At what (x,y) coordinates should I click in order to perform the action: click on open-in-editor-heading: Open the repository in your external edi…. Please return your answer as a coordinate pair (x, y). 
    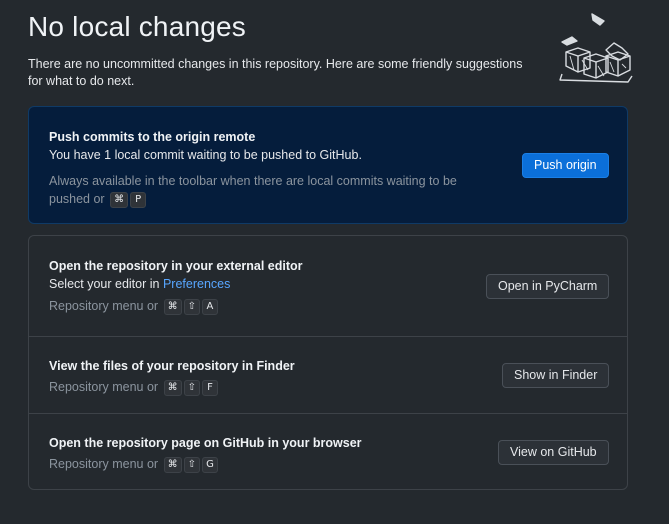
    Looking at the image, I should click on (176, 266).